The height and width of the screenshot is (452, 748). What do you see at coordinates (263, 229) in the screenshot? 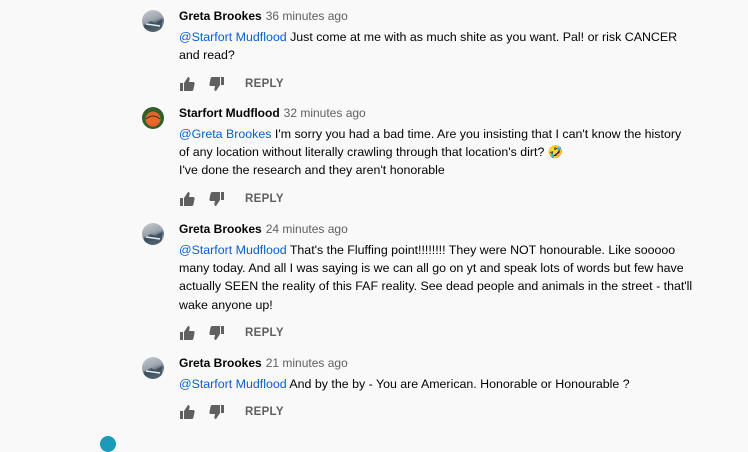
I see `comment-header: Greta Brookes 24 minutes ago` at bounding box center [263, 229].